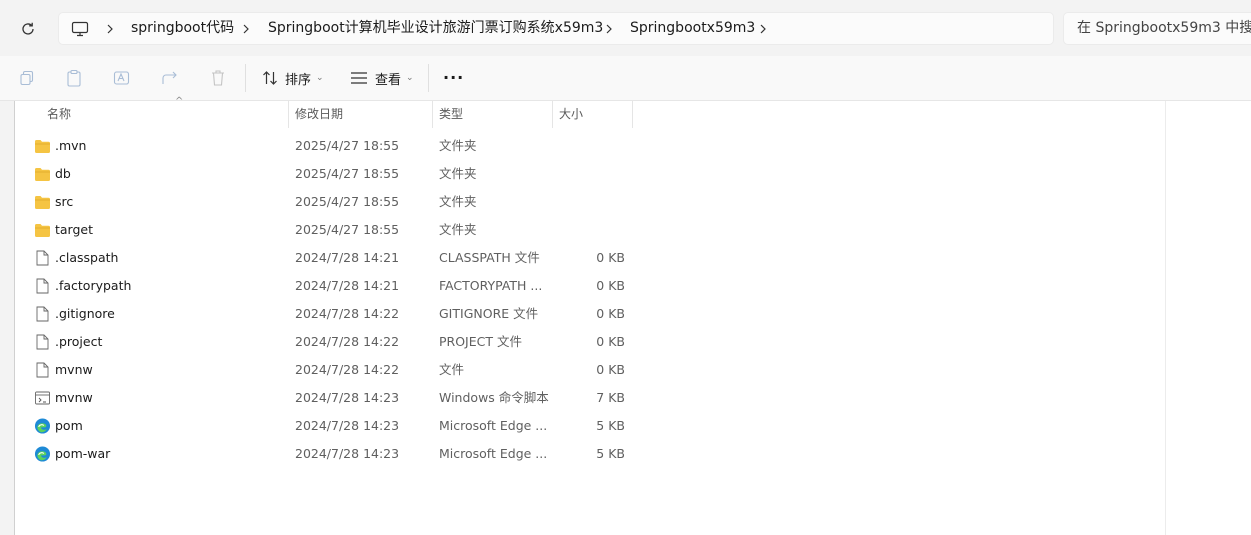 The height and width of the screenshot is (535, 1251). Describe the element at coordinates (571, 114) in the screenshot. I see `column-size: 大小` at that location.